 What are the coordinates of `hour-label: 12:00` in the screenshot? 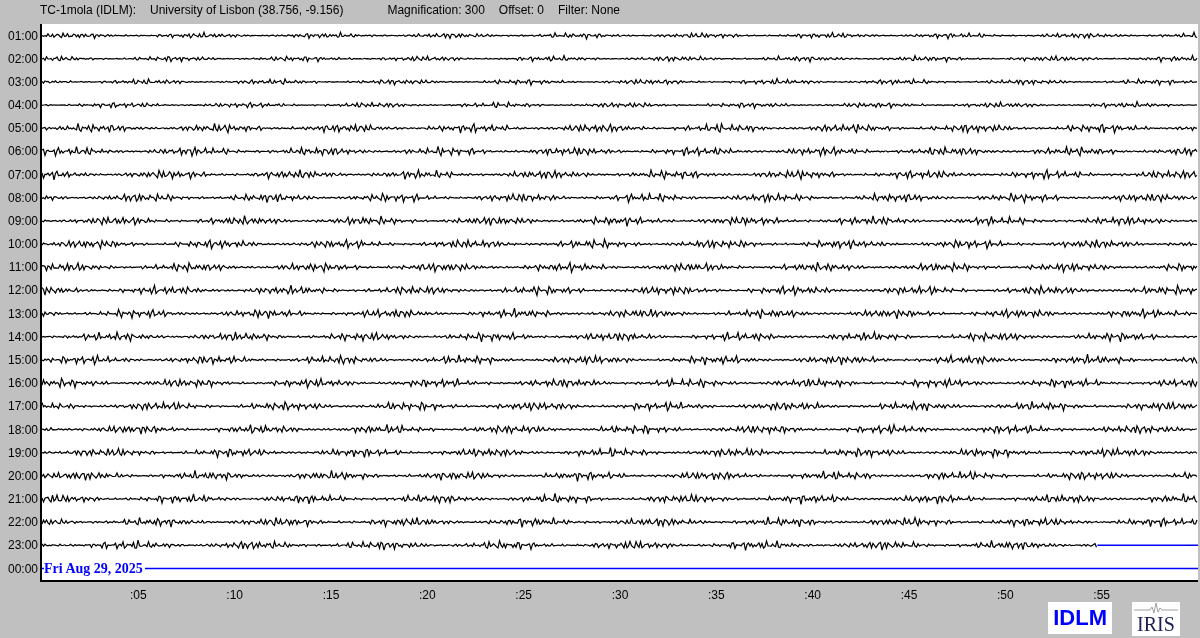 It's located at (22, 291).